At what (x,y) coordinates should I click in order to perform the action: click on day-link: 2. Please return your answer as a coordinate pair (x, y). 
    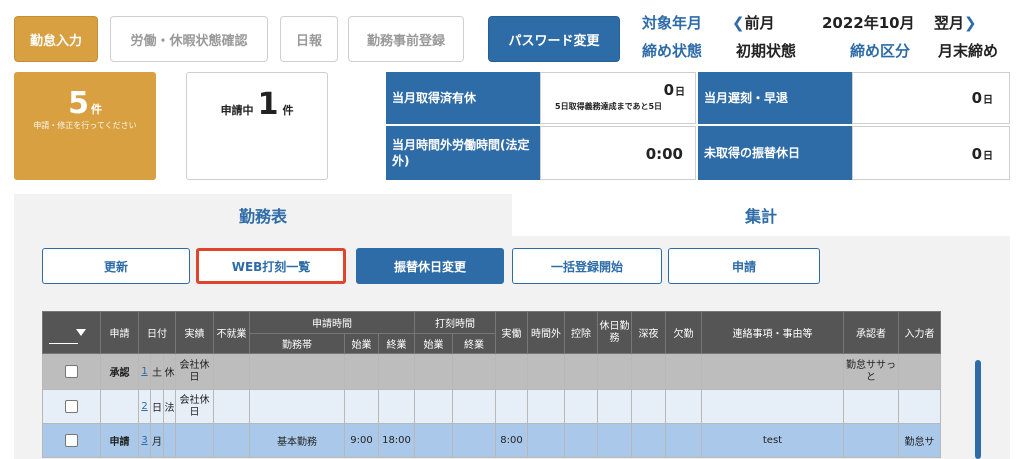
    Looking at the image, I should click on (144, 406).